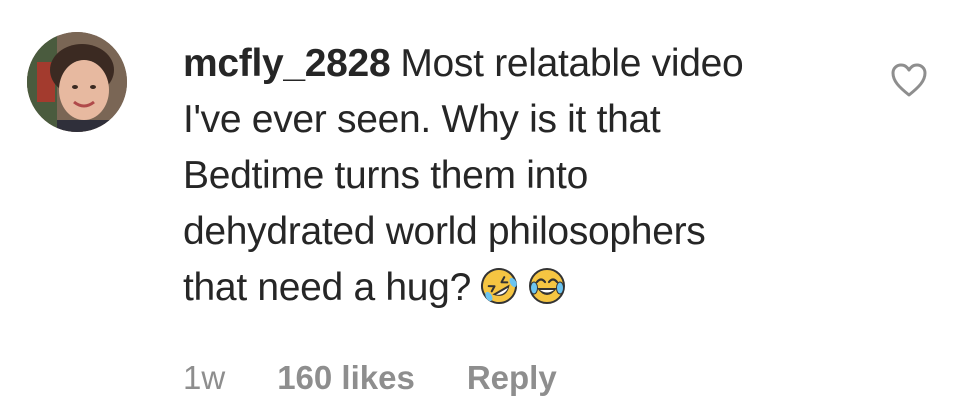 This screenshot has width=980, height=417. What do you see at coordinates (385, 175) in the screenshot?
I see `comment-text-line-3: Bedtime turns them into` at bounding box center [385, 175].